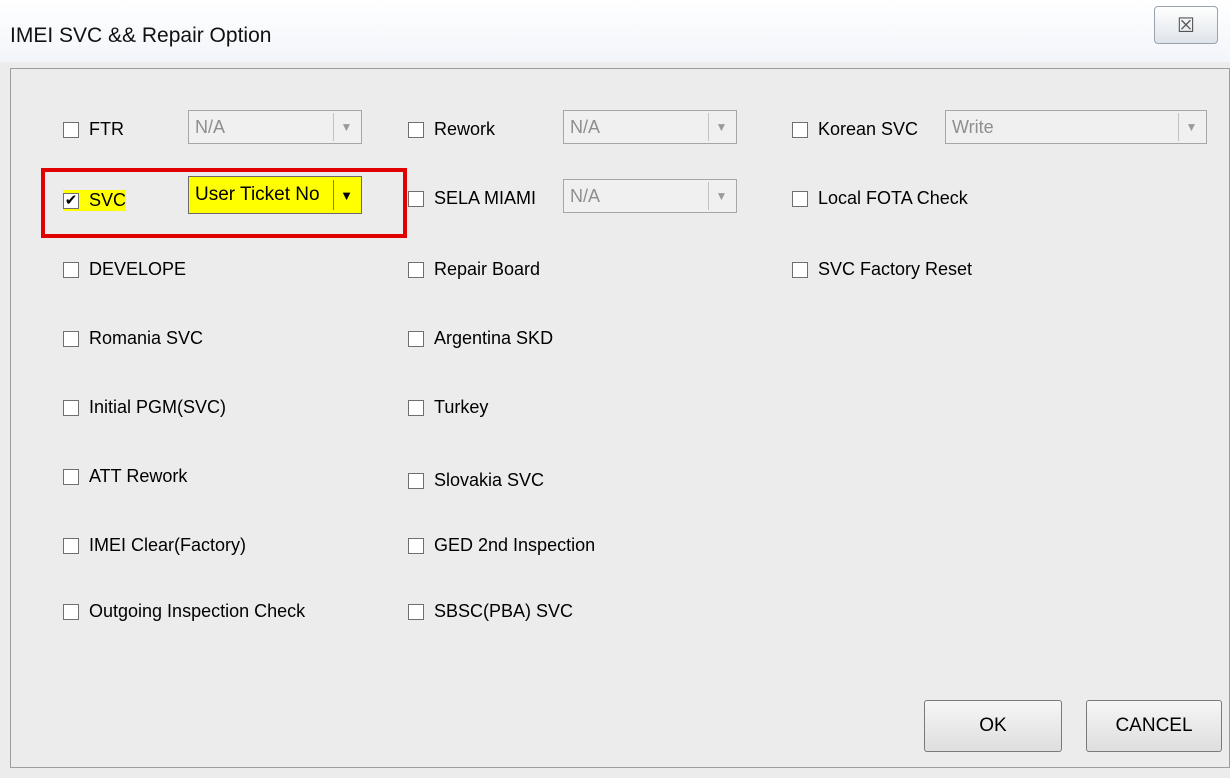  Describe the element at coordinates (71, 407) in the screenshot. I see `initial-pgm-checkbox` at that location.